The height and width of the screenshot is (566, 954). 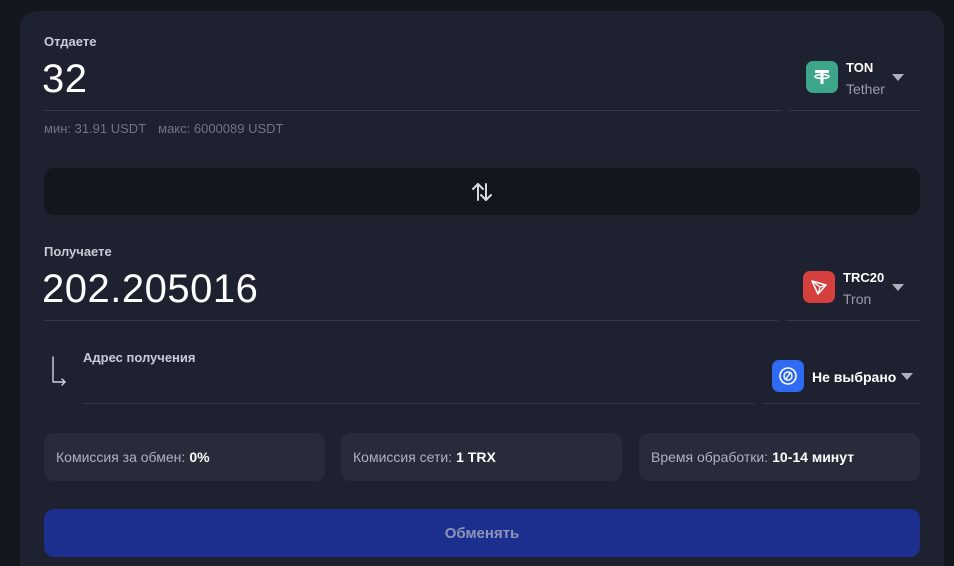 I want to click on give-label: Отдаете, so click(x=70, y=41).